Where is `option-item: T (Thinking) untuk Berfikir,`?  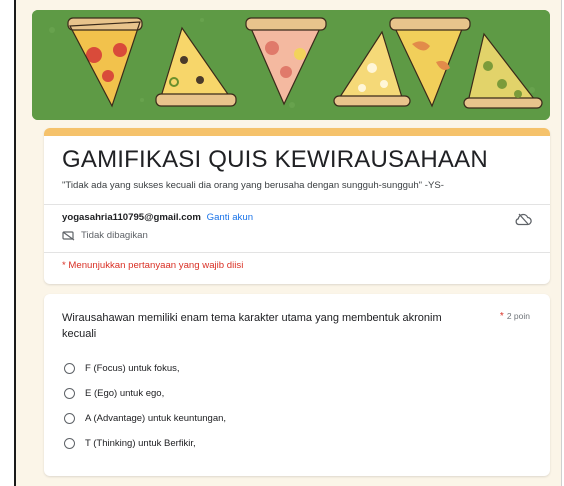
option-item: T (Thinking) untuk Berfikir, is located at coordinates (130, 443).